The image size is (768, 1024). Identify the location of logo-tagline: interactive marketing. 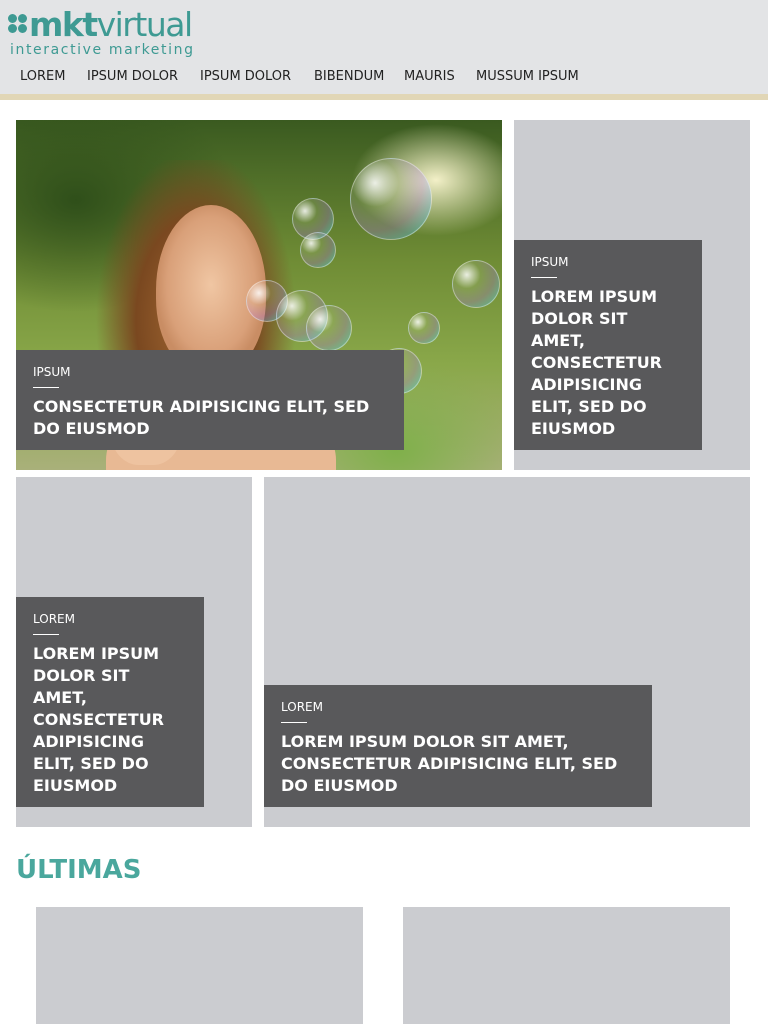
(102, 50).